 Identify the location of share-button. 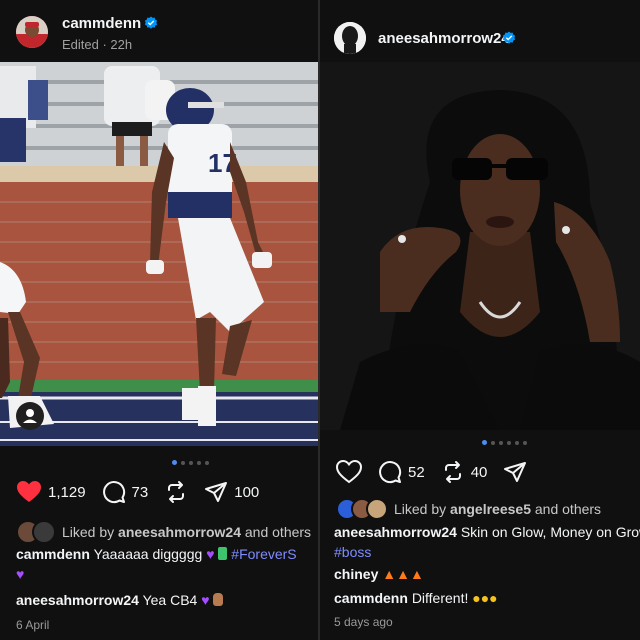
(515, 472).